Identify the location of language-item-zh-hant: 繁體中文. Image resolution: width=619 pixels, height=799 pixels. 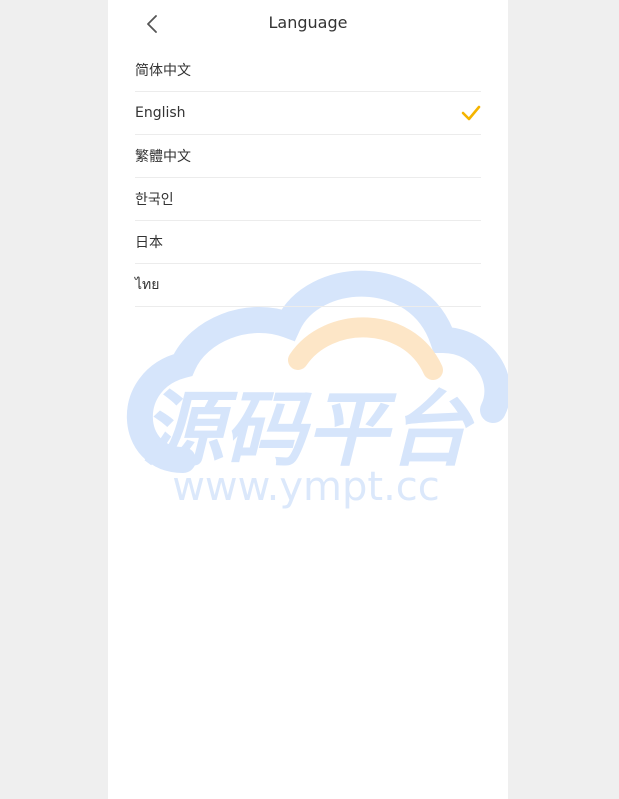
(308, 156).